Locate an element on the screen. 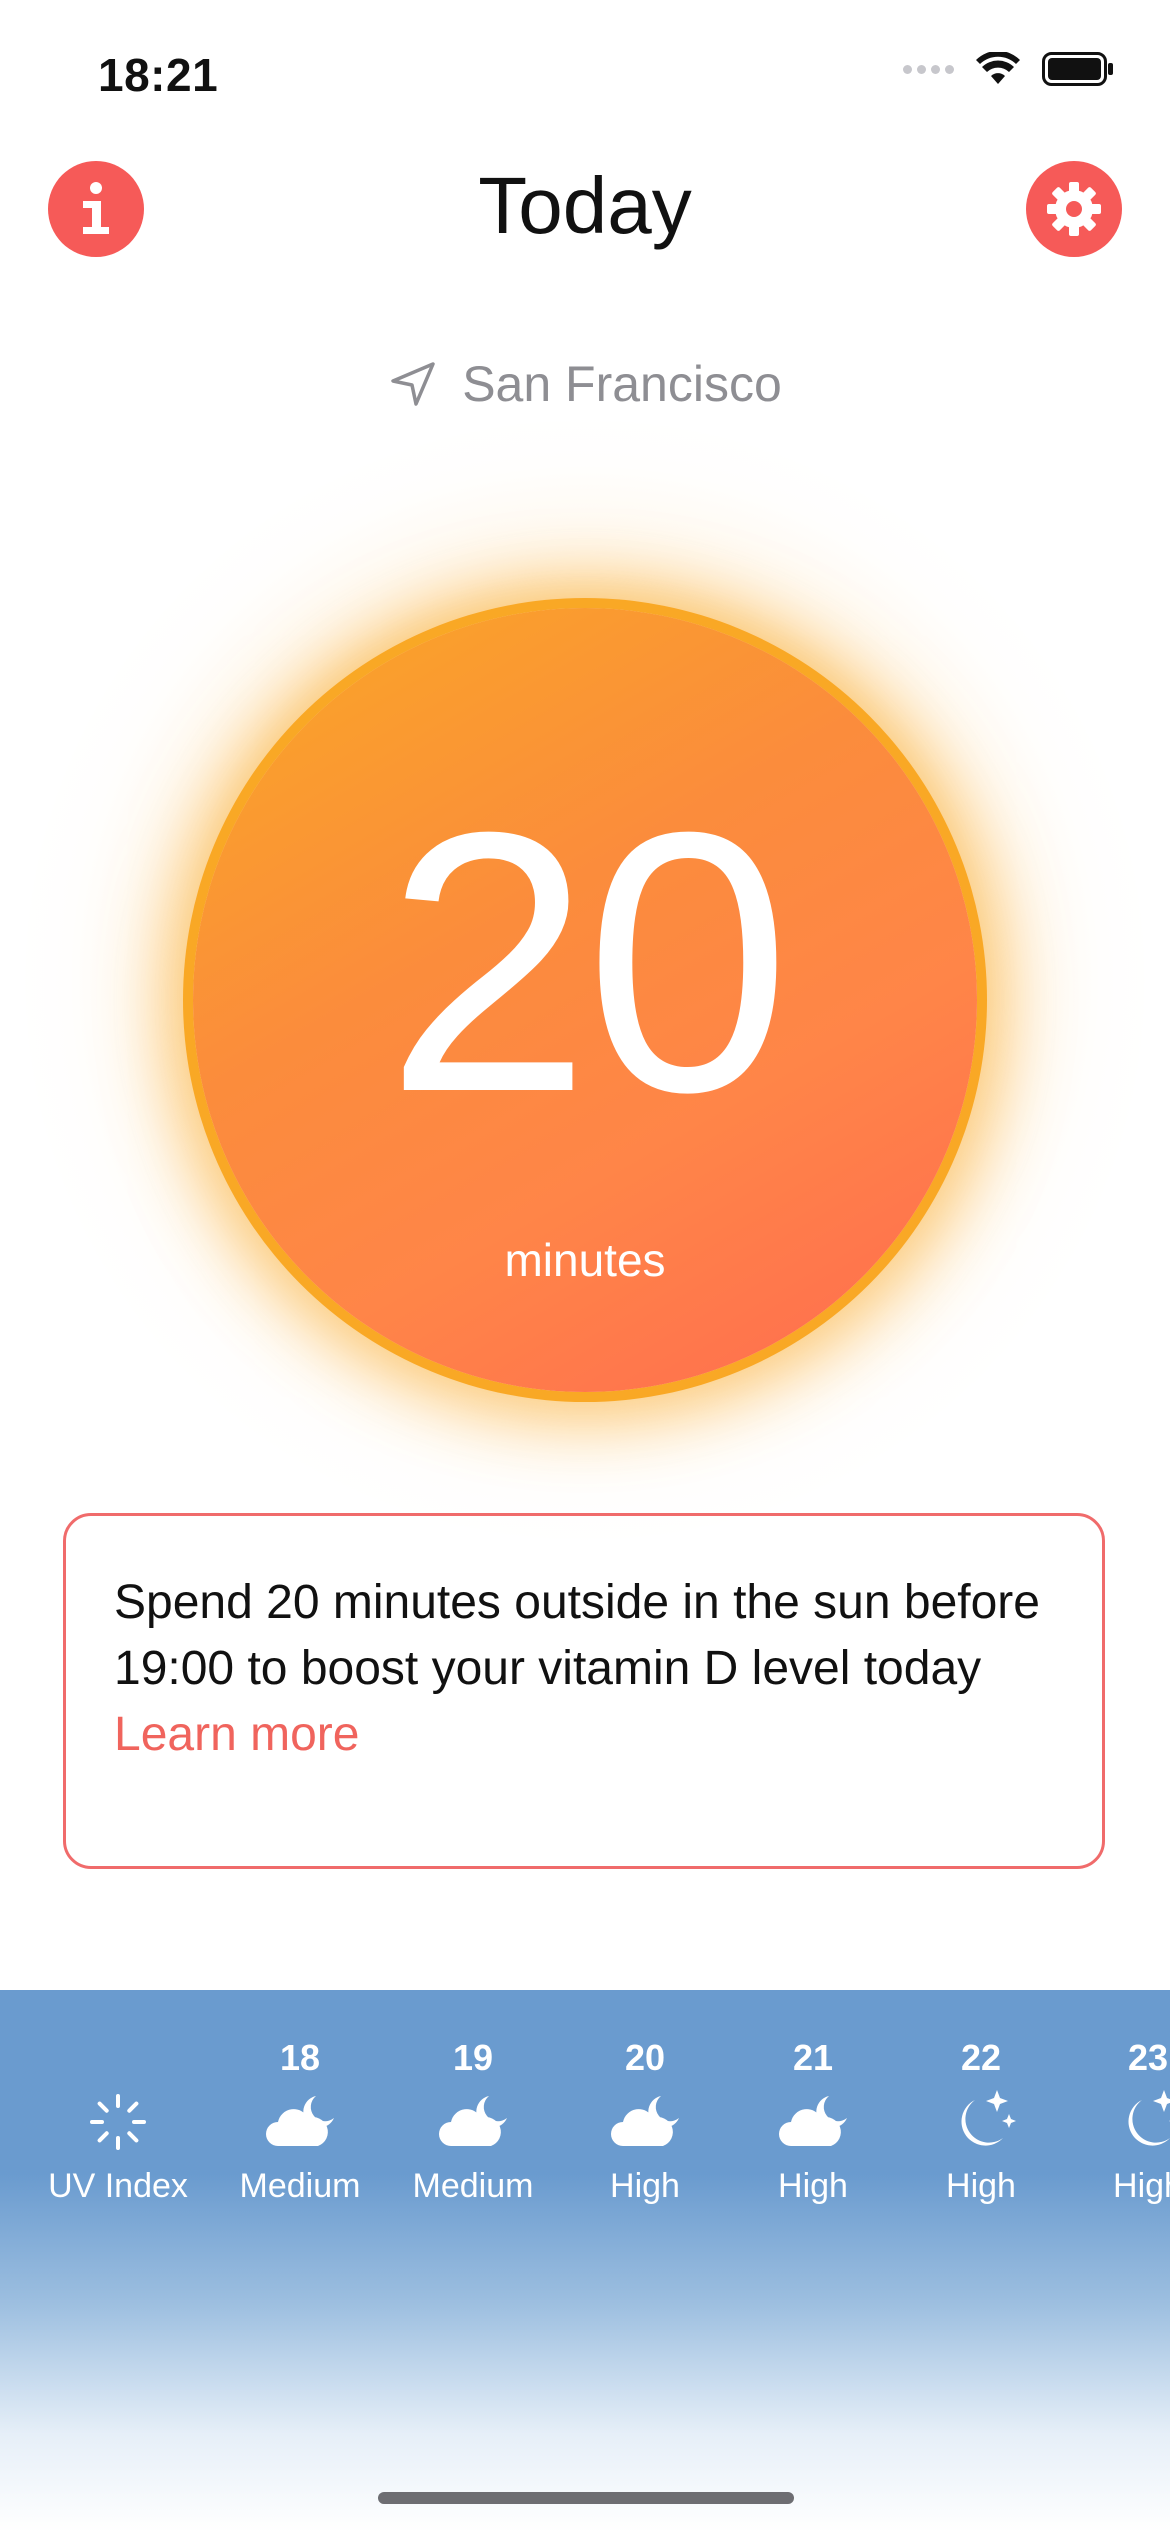 This screenshot has width=1170, height=2532. forecast-hour: 19 is located at coordinates (473, 2057).